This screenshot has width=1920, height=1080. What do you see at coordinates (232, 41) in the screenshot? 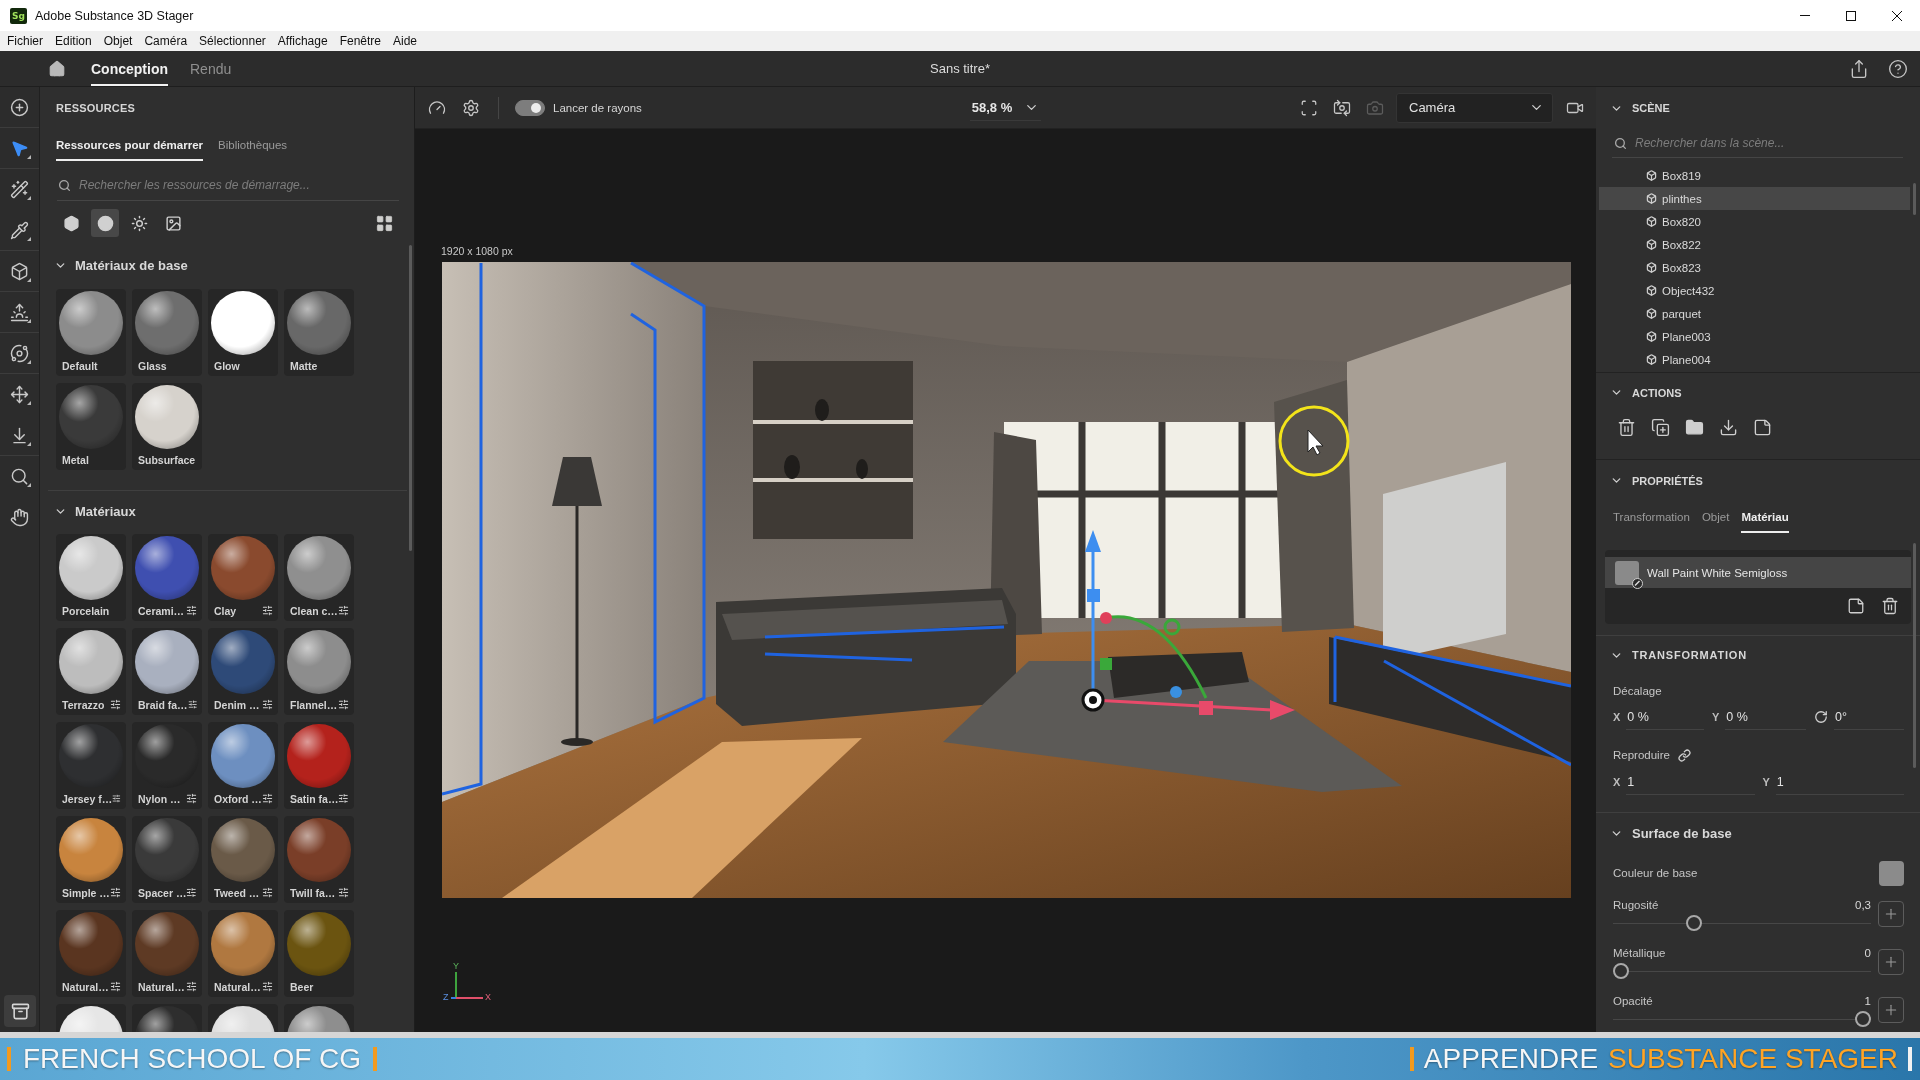
I see `menu-item: Sélectionner` at bounding box center [232, 41].